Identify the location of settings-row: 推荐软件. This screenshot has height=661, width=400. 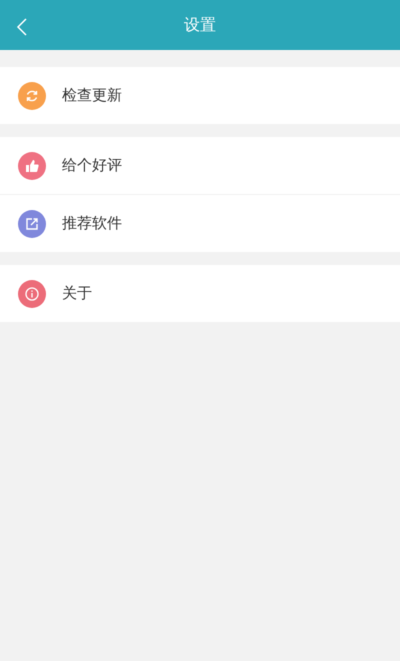
(200, 223).